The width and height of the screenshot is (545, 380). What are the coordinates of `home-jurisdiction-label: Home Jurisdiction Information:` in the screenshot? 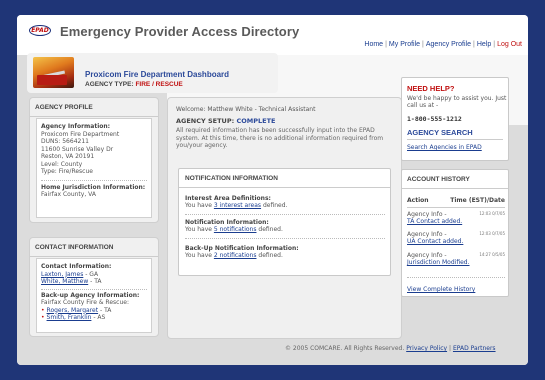 It's located at (93, 187).